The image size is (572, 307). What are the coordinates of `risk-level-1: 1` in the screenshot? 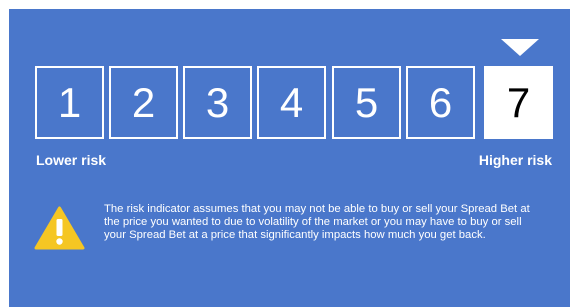 It's located at (69, 102).